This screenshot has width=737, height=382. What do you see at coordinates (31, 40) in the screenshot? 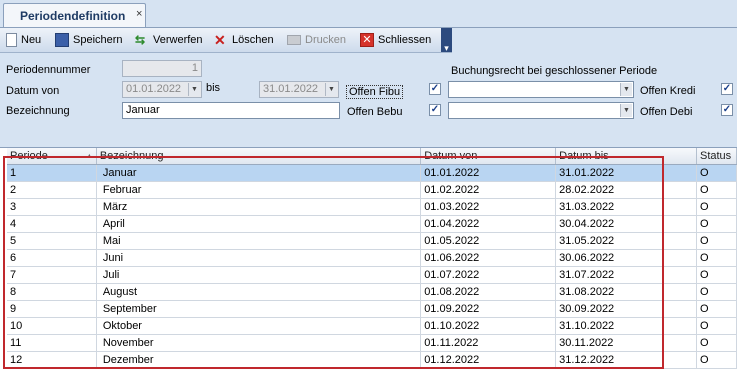
I see `new-button-label: Neu` at bounding box center [31, 40].